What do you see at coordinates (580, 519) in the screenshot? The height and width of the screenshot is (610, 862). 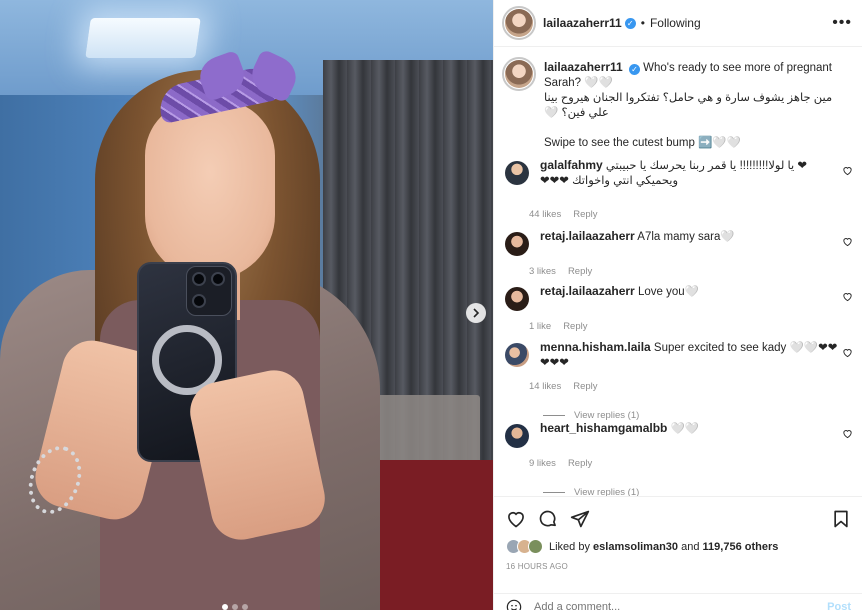 I see `paper-plane-icon` at bounding box center [580, 519].